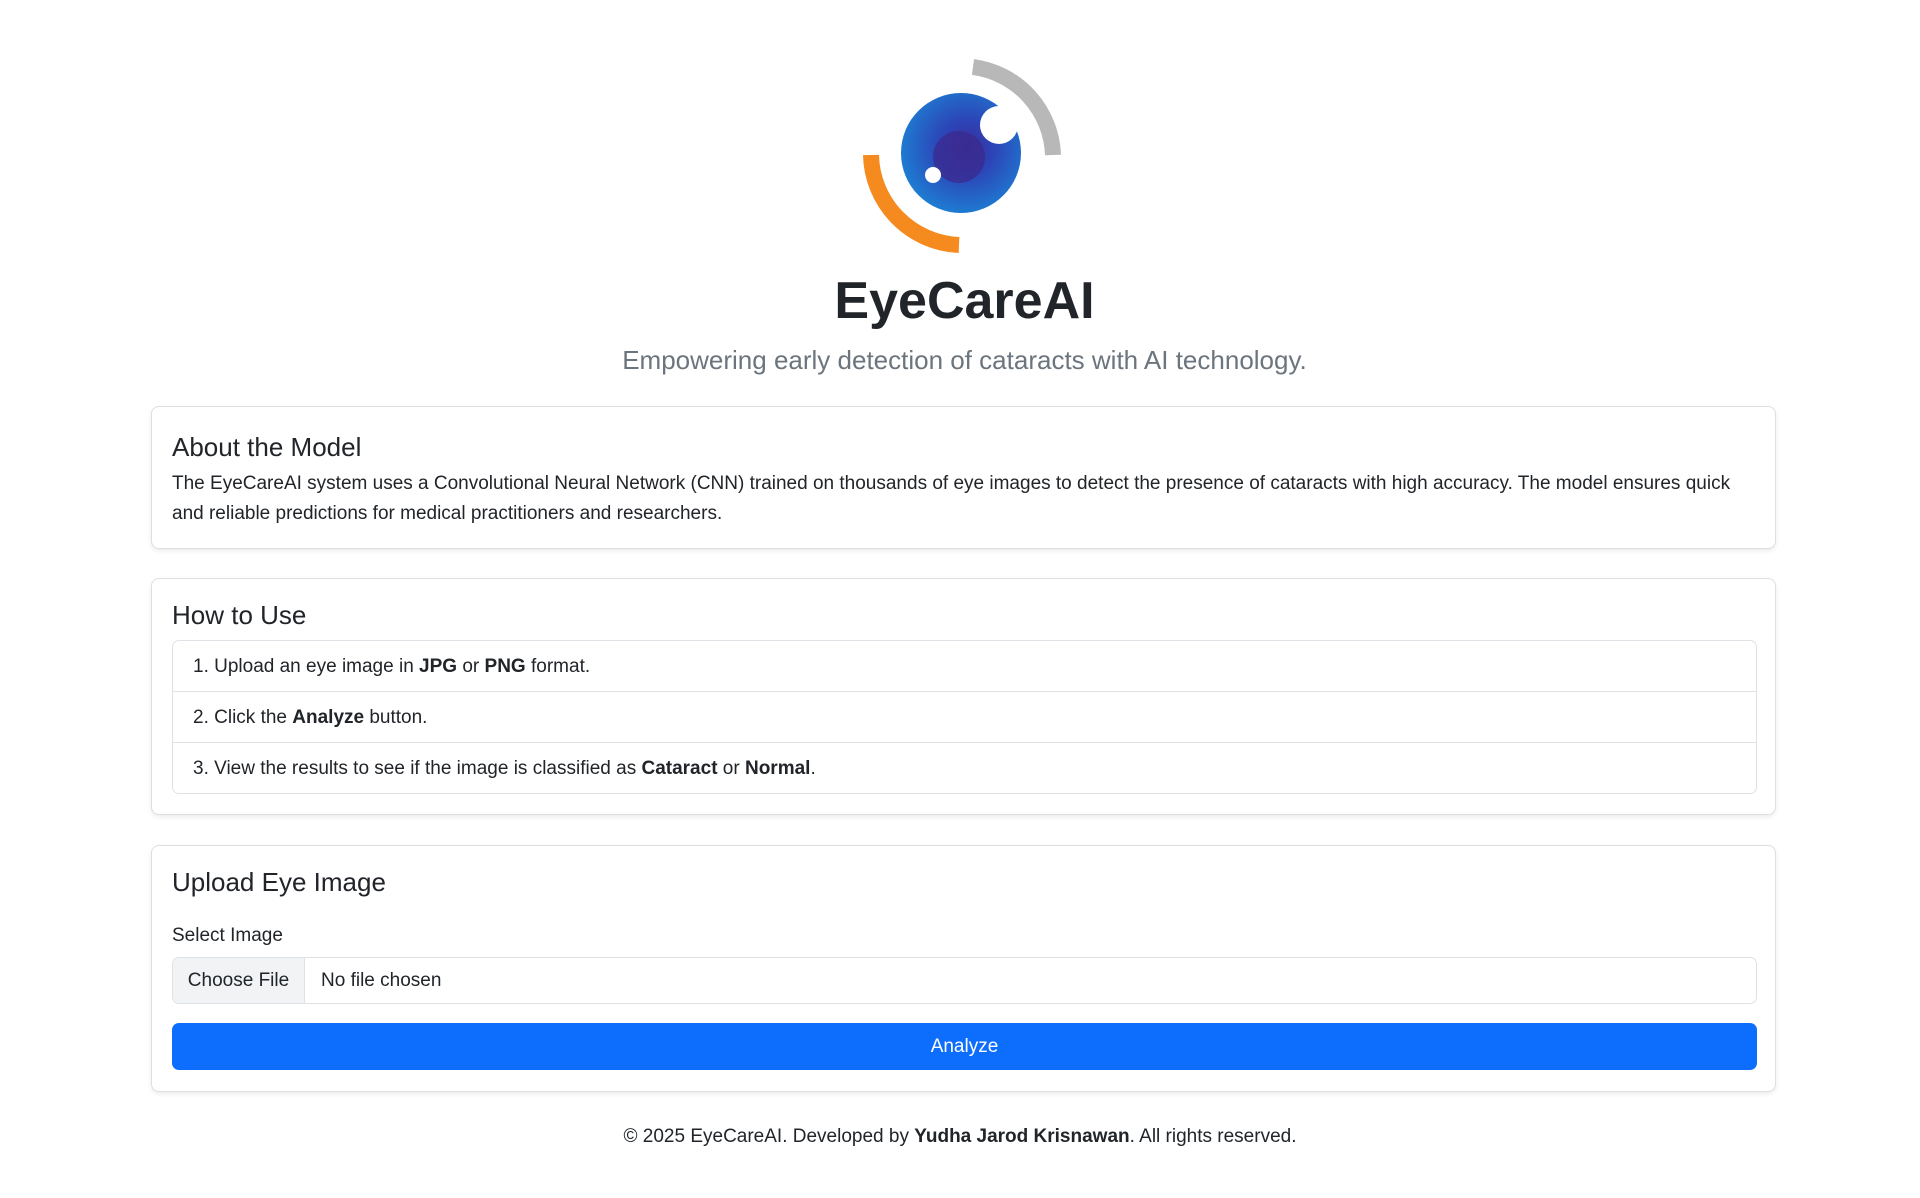 The height and width of the screenshot is (1198, 1920). Describe the element at coordinates (964, 980) in the screenshot. I see `file-input: Choose File No file chosen` at that location.